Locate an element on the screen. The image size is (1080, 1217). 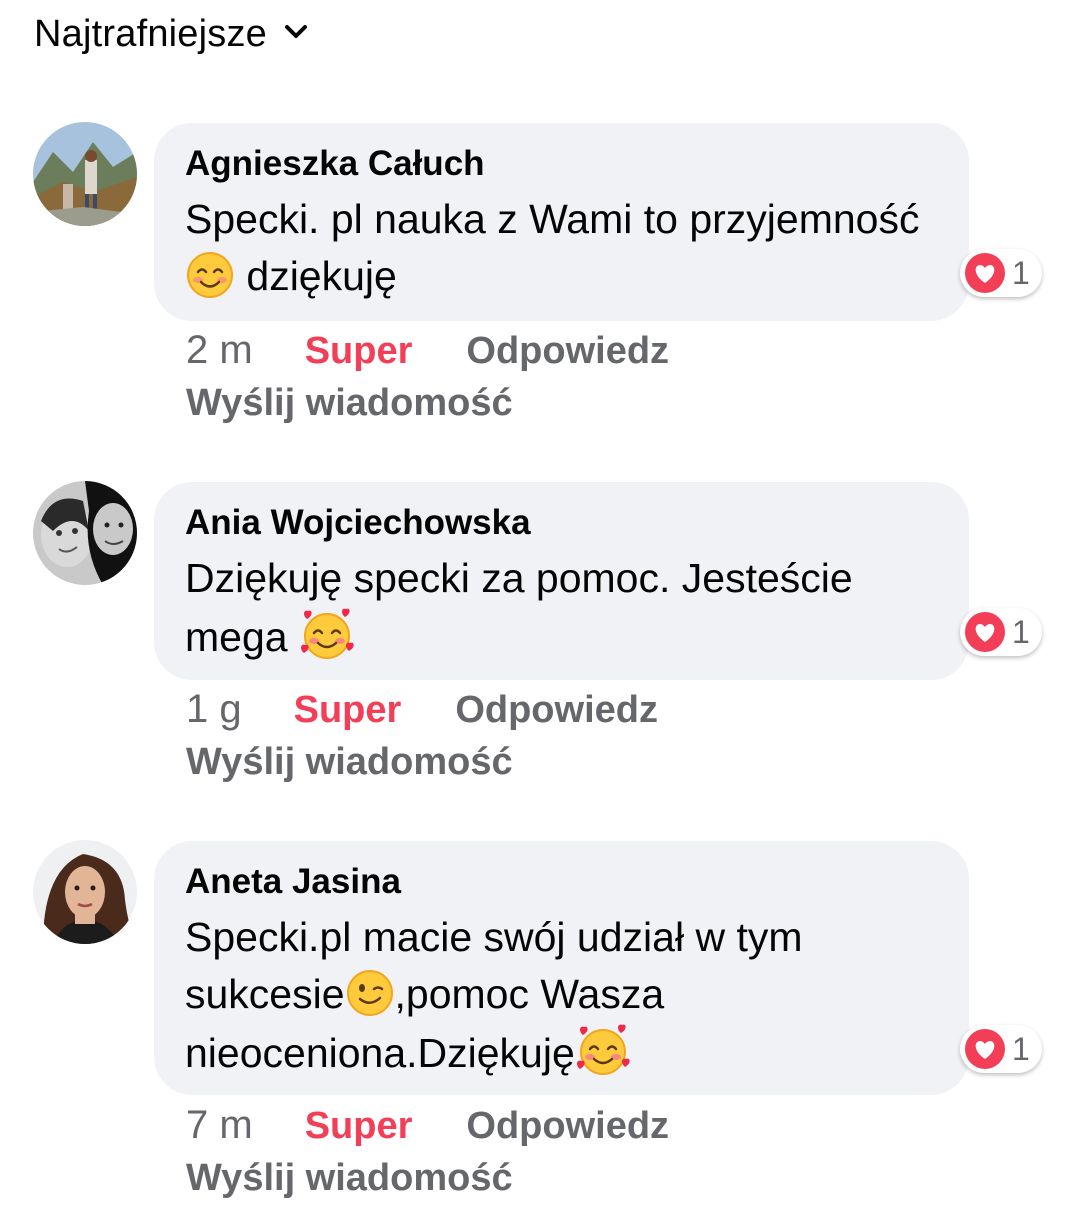
comment-timestamp: 2 m is located at coordinates (219, 350).